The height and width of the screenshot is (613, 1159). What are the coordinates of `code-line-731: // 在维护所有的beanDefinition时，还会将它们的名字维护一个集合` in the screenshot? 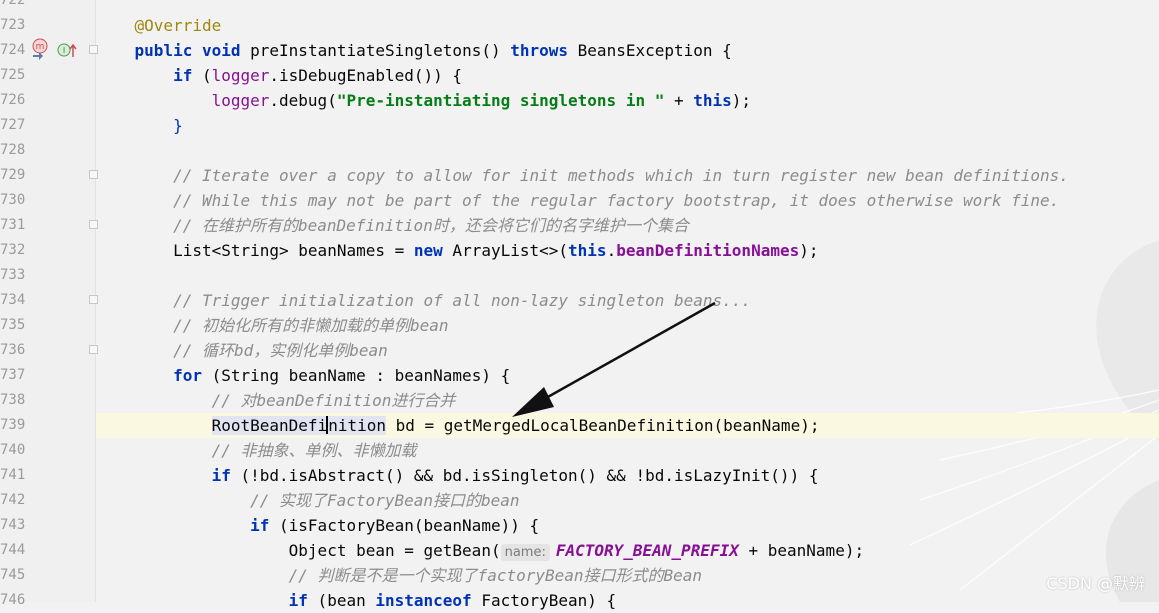 It's located at (627, 225).